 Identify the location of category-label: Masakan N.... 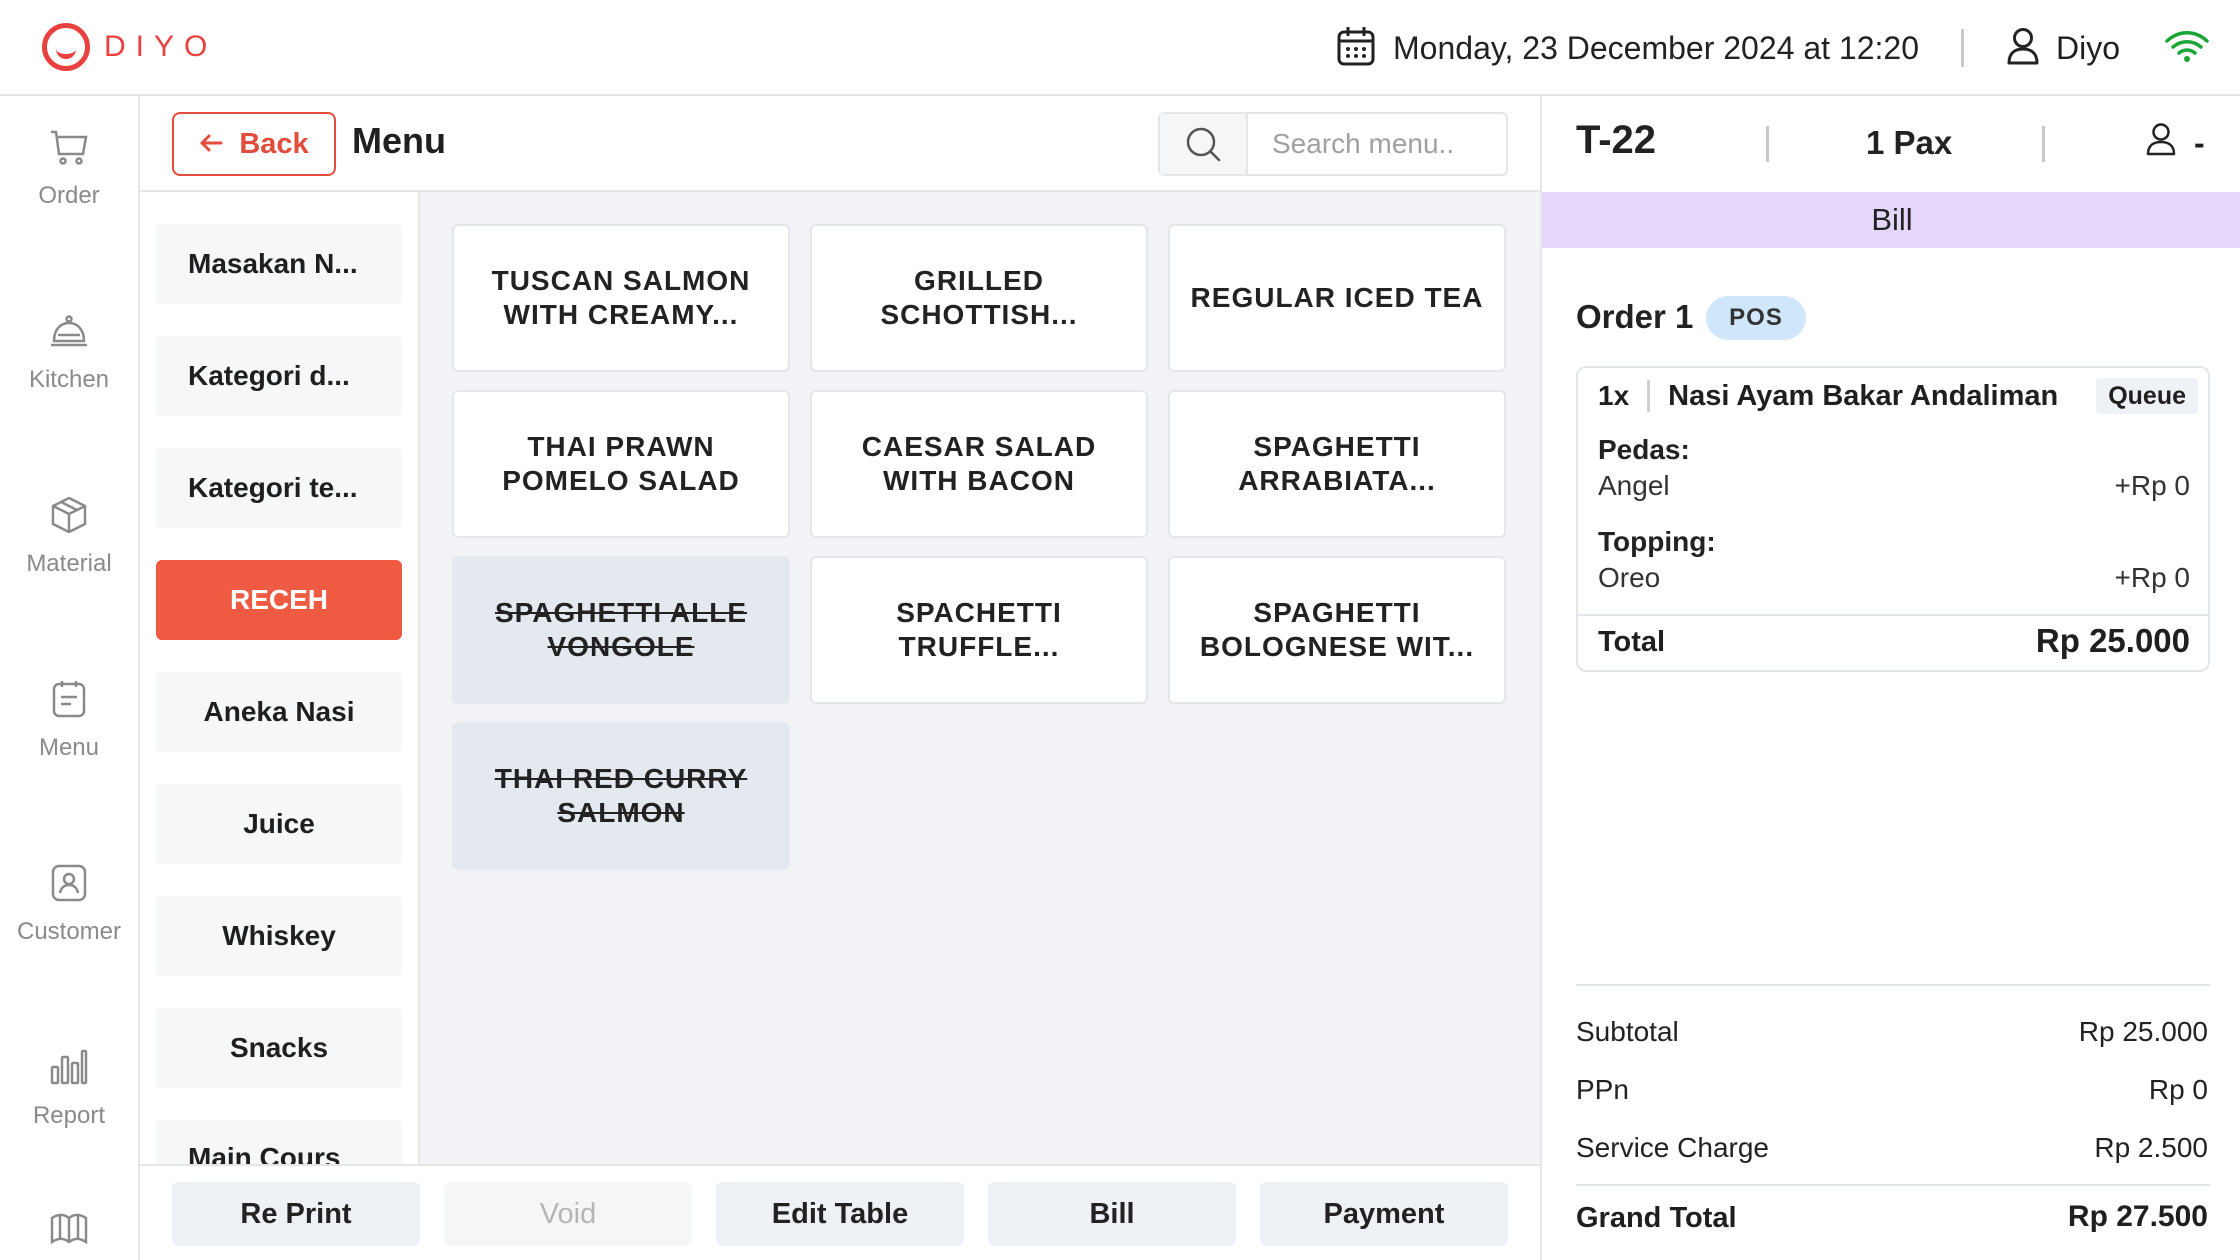
(273, 263).